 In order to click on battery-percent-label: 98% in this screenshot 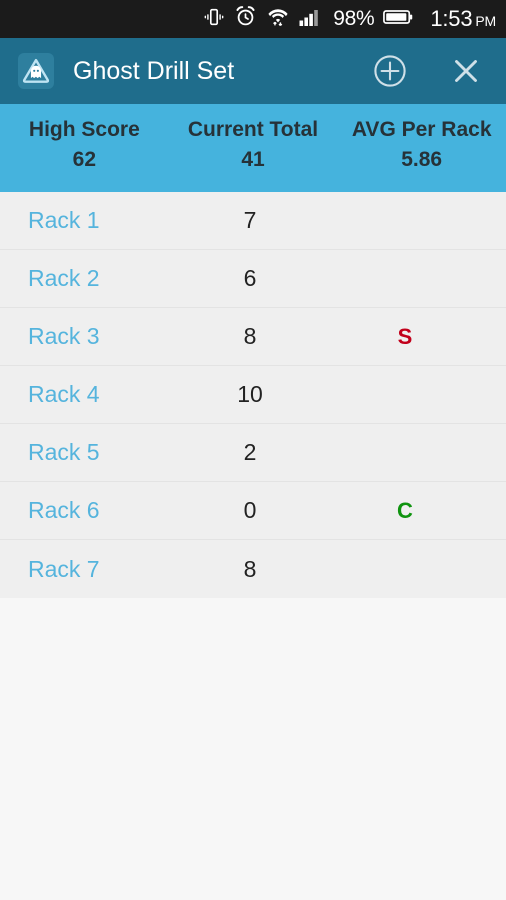, I will do `click(354, 18)`.